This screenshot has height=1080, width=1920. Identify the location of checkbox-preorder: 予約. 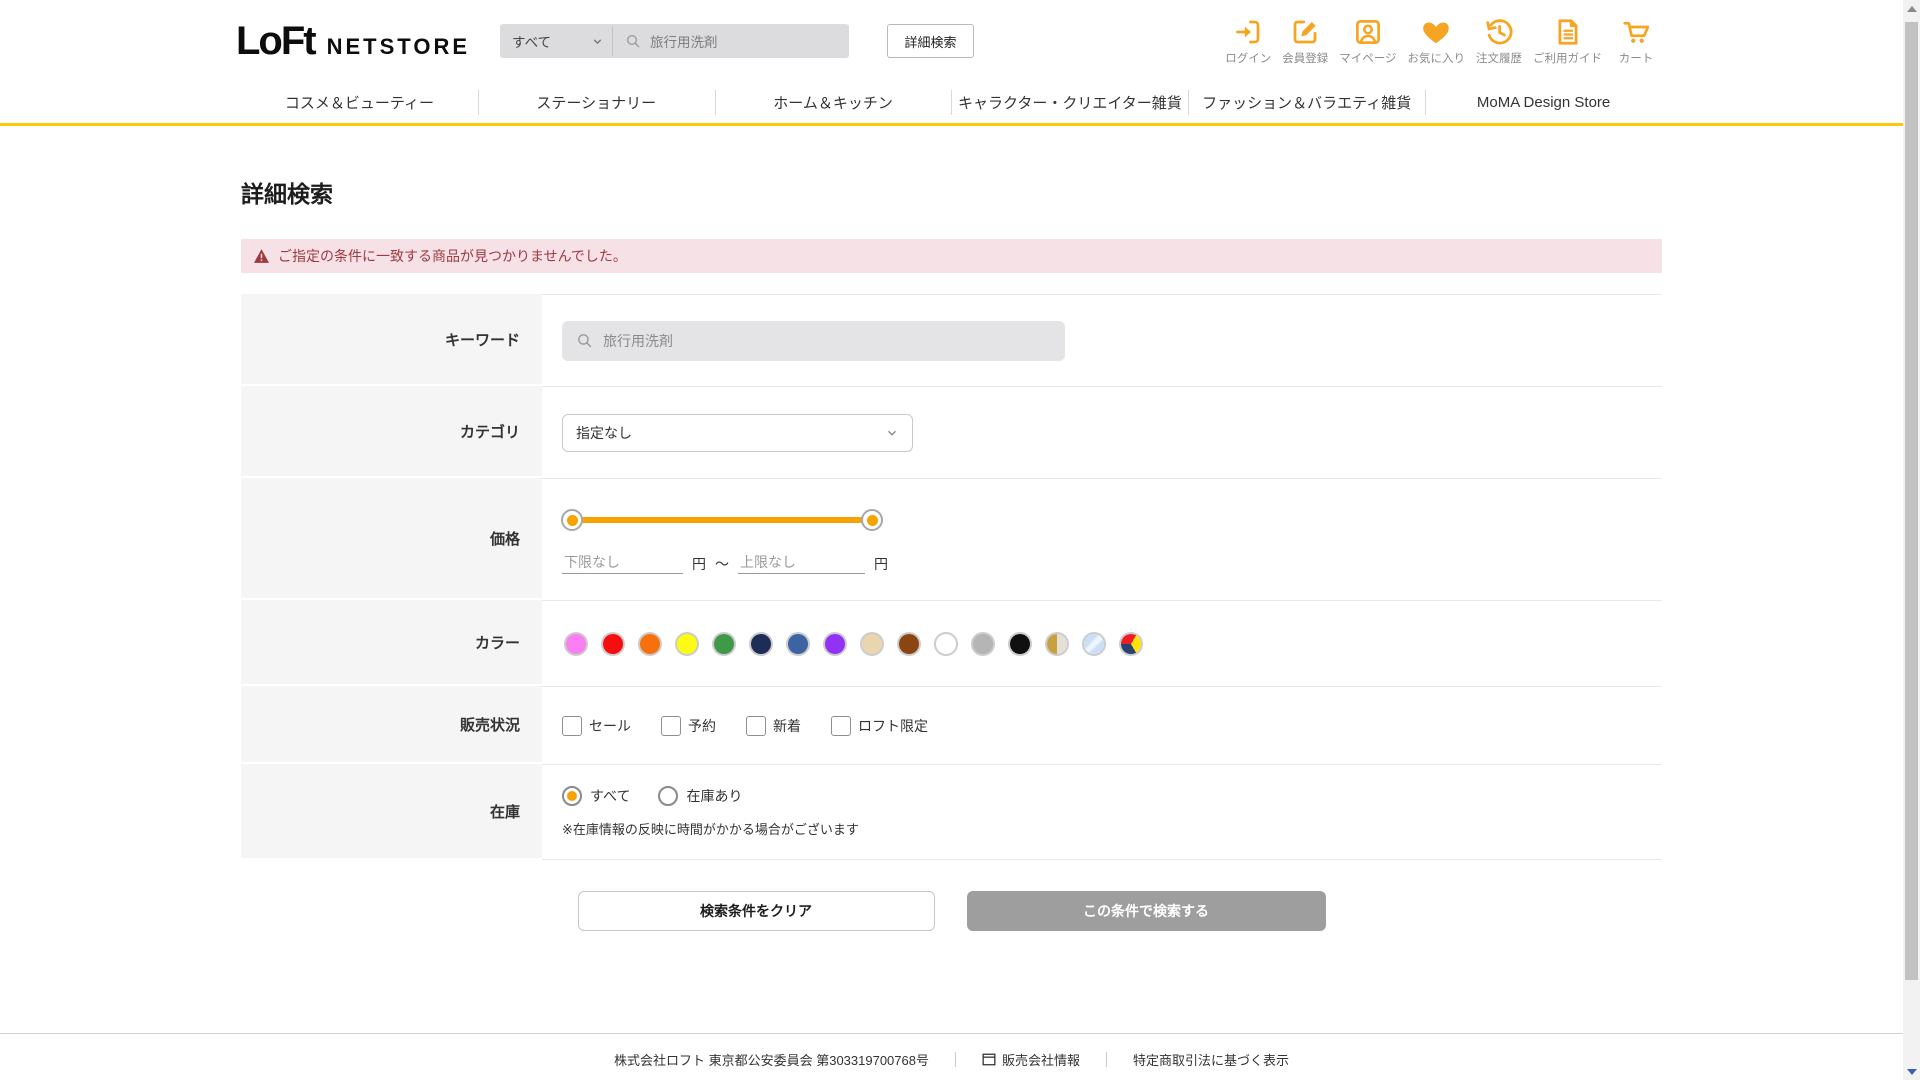
(688, 725).